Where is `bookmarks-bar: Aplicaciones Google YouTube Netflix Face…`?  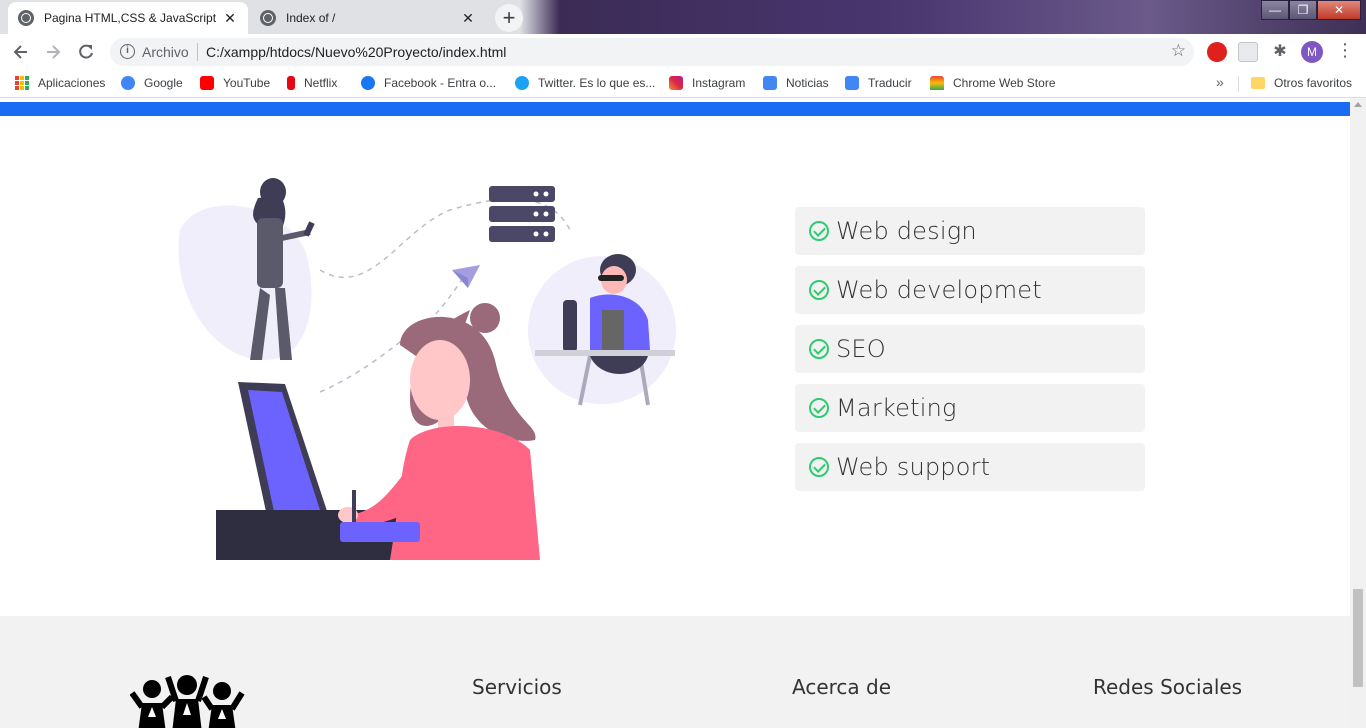
bookmarks-bar: Aplicaciones Google YouTube Netflix Face… is located at coordinates (683, 84).